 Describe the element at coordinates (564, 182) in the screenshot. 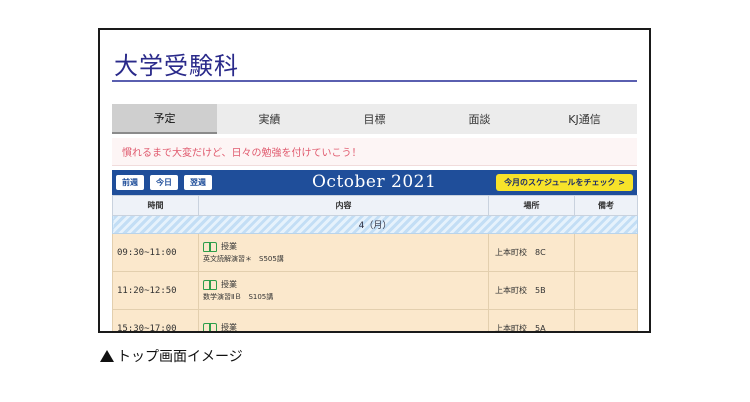

I see `check-month-schedule-button: 今月のスケジュールをチェック >` at that location.